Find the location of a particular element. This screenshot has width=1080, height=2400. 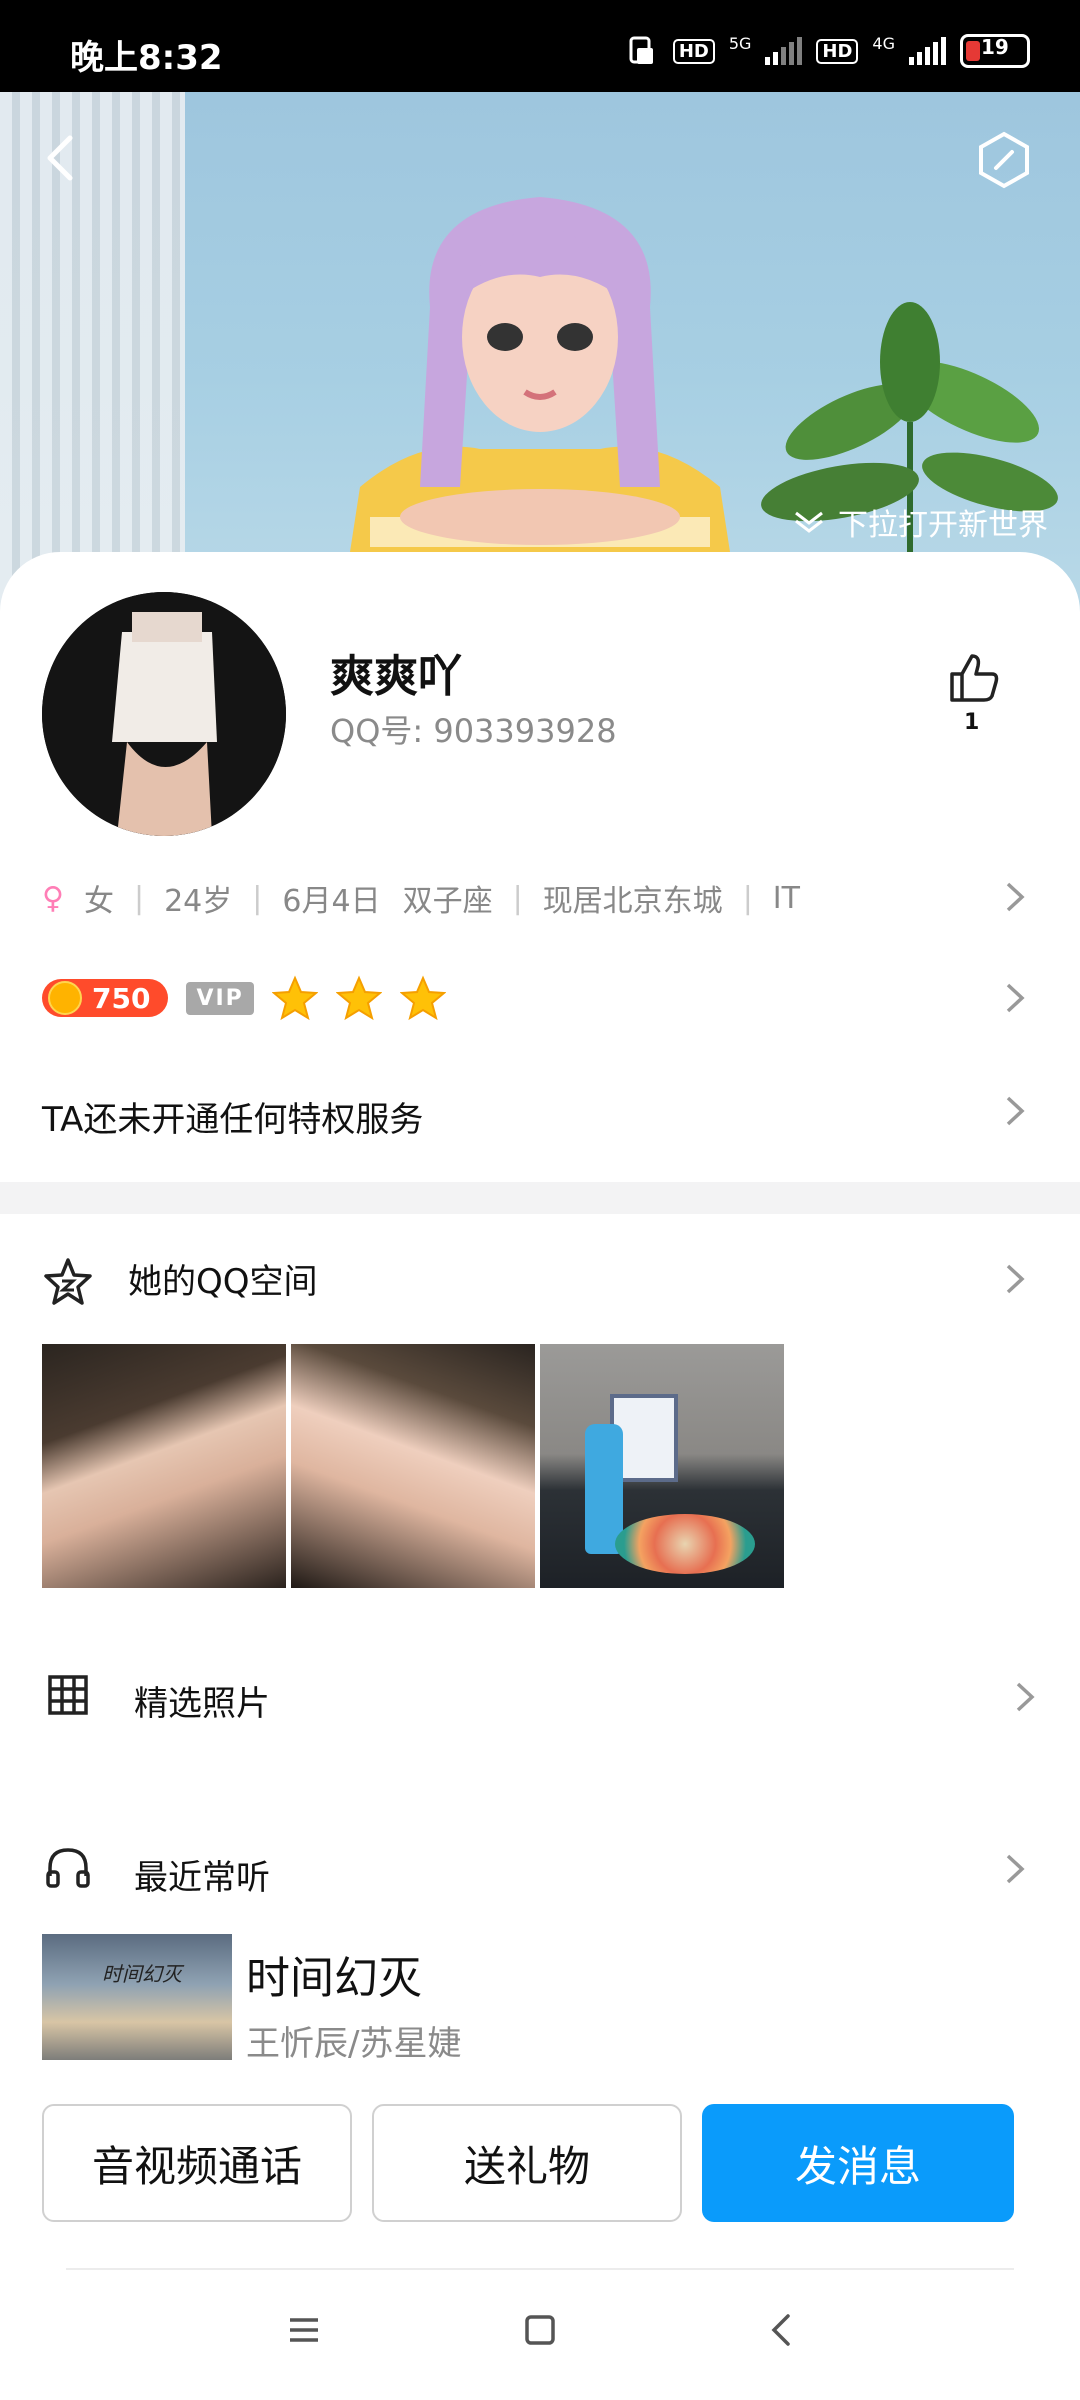

send-gift-button: 送礼物 is located at coordinates (527, 2163).